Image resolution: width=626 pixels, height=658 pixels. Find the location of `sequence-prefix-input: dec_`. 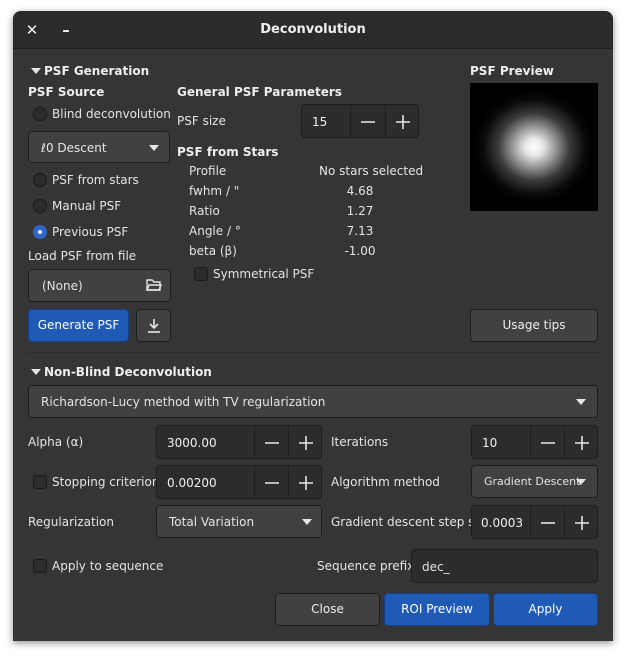

sequence-prefix-input: dec_ is located at coordinates (504, 566).